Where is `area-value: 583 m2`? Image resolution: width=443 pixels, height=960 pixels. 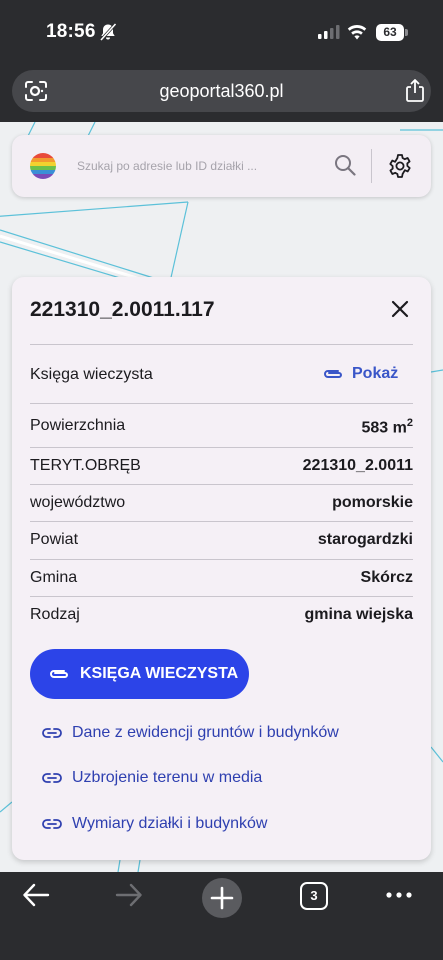 area-value: 583 m2 is located at coordinates (387, 427).